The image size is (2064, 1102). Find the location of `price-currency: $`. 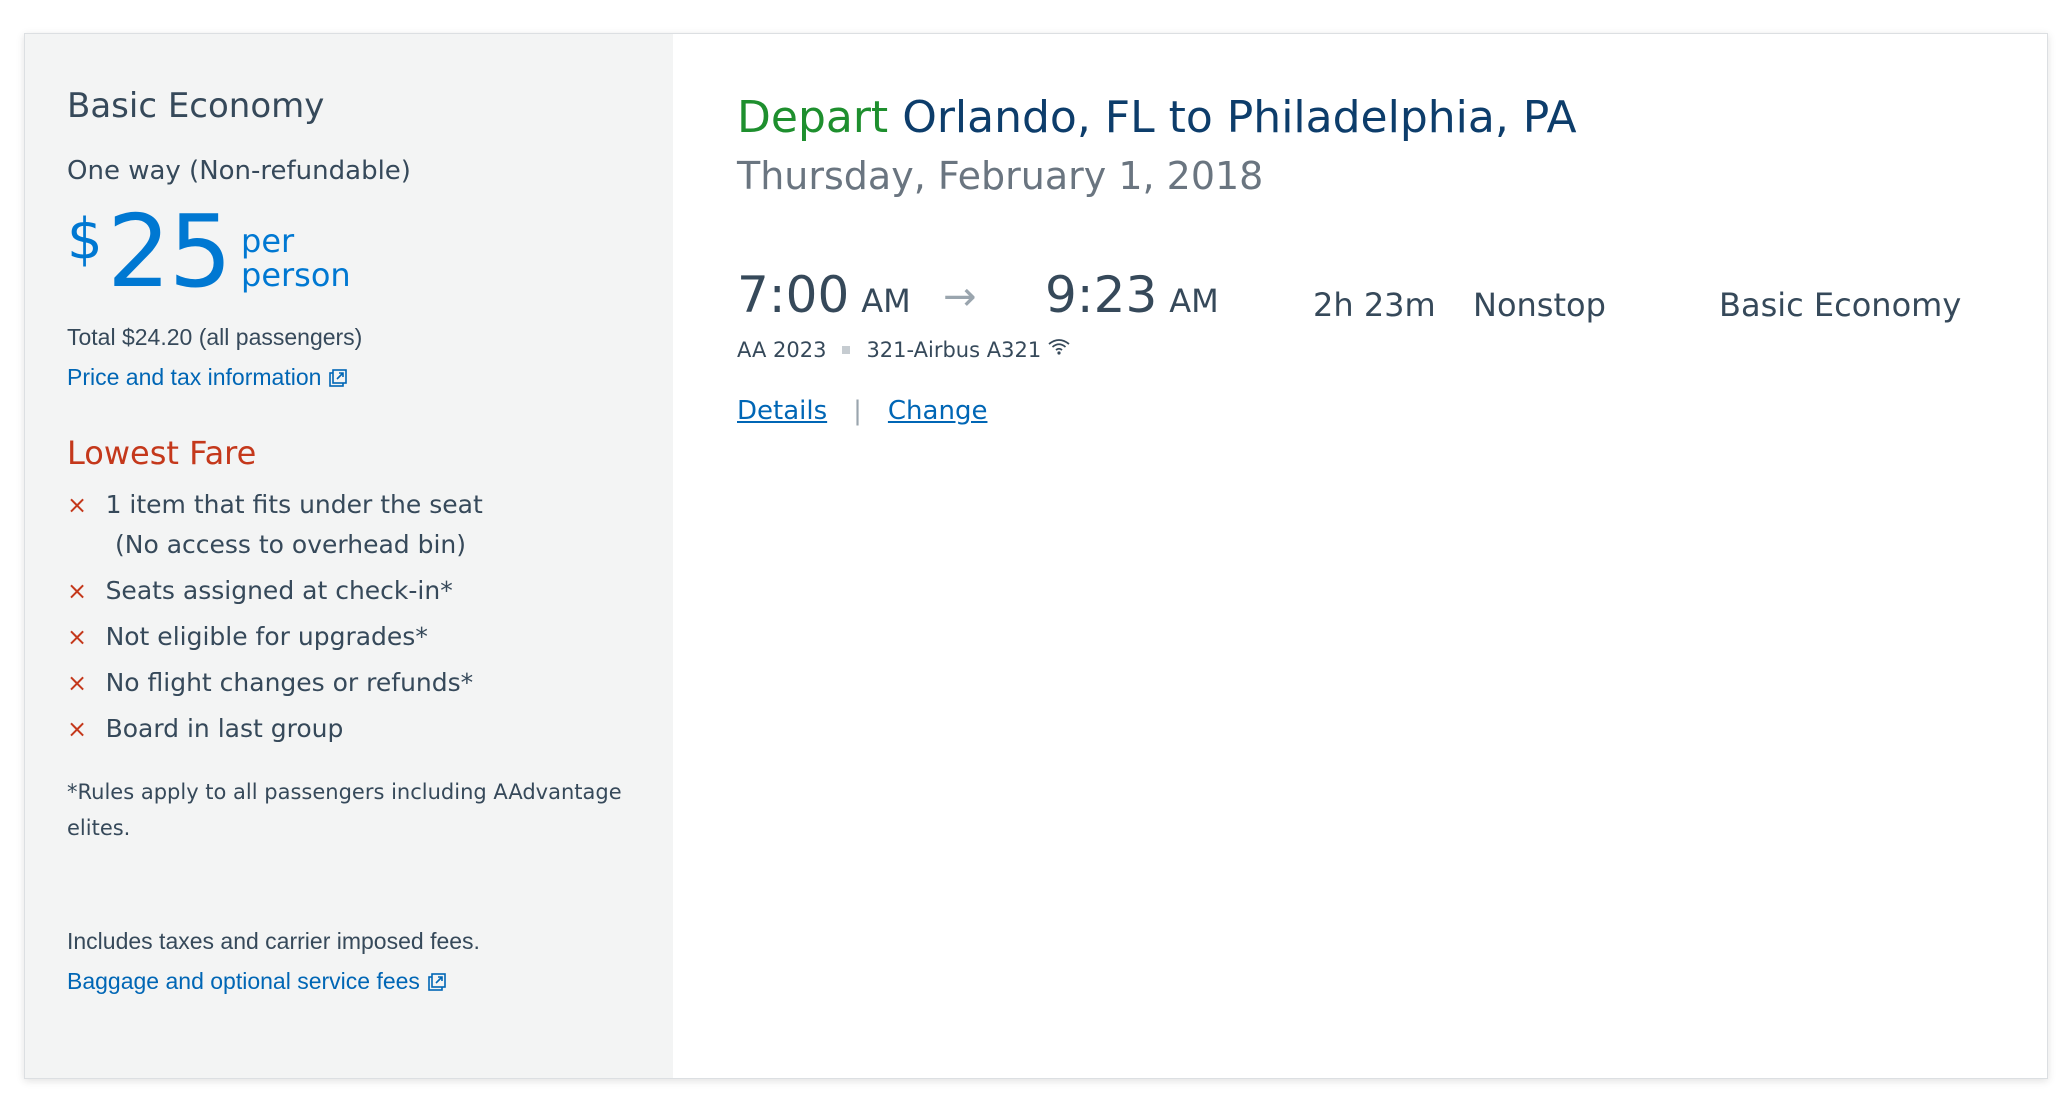

price-currency: $ is located at coordinates (85, 239).